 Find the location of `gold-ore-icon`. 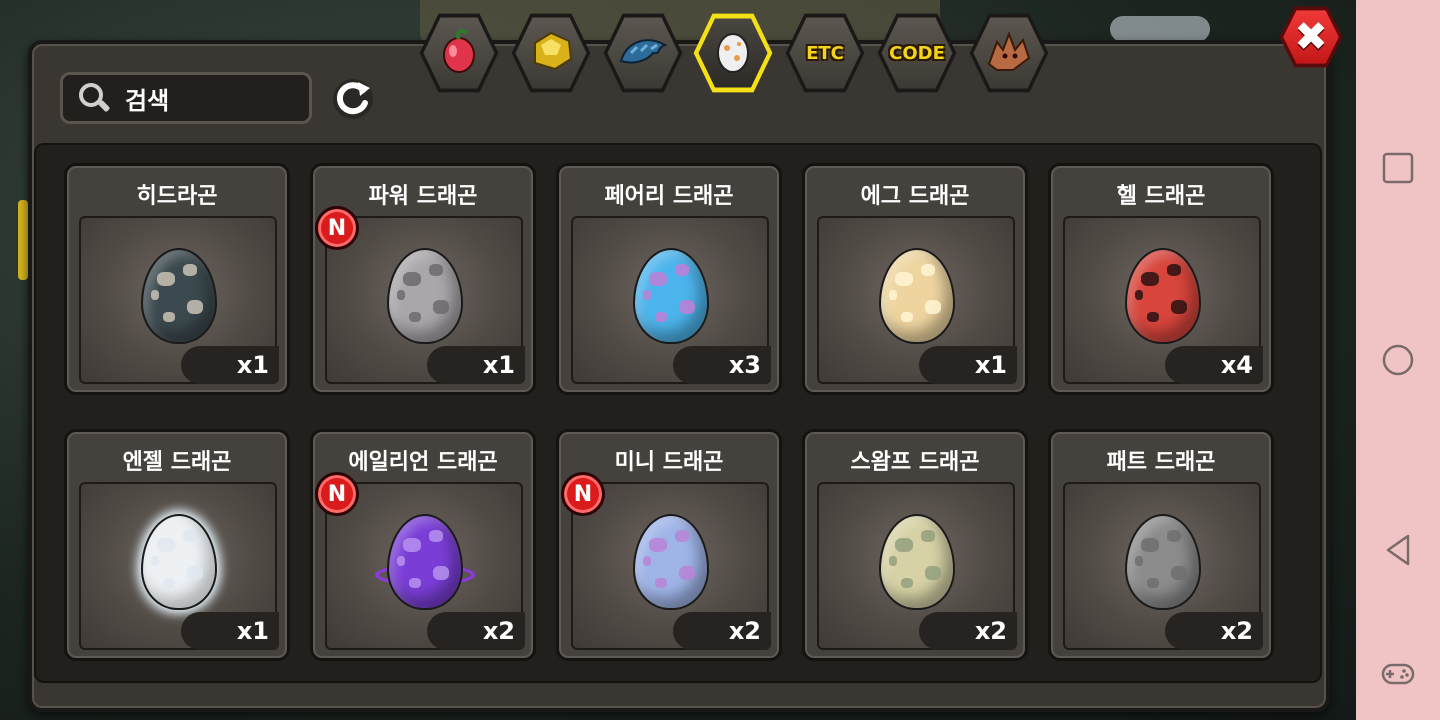

gold-ore-icon is located at coordinates (551, 53).